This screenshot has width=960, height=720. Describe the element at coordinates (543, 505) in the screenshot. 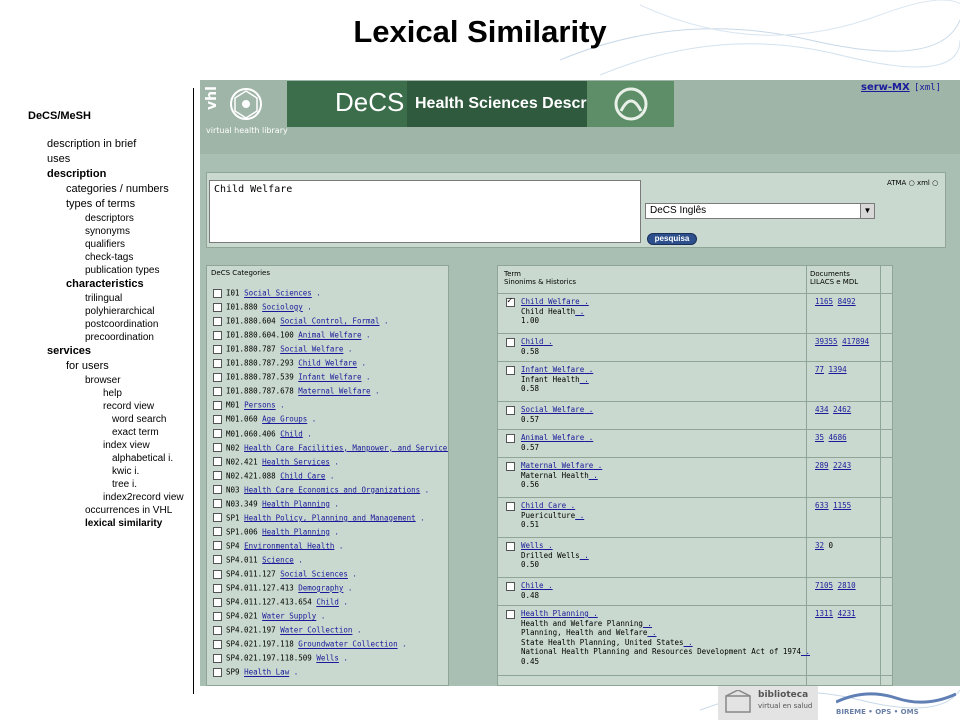

I see `term-link: Child Care` at that location.